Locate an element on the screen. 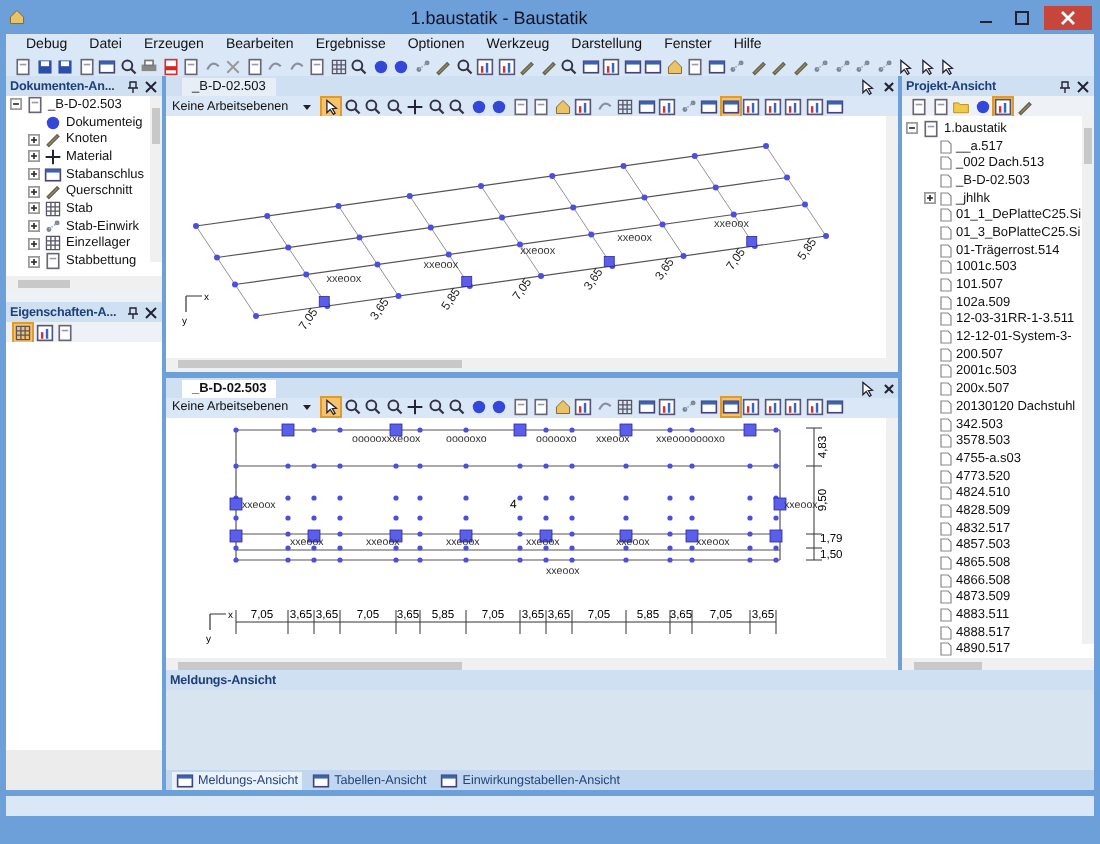 This screenshot has width=1100, height=844. sphere-icon is located at coordinates (982, 106).